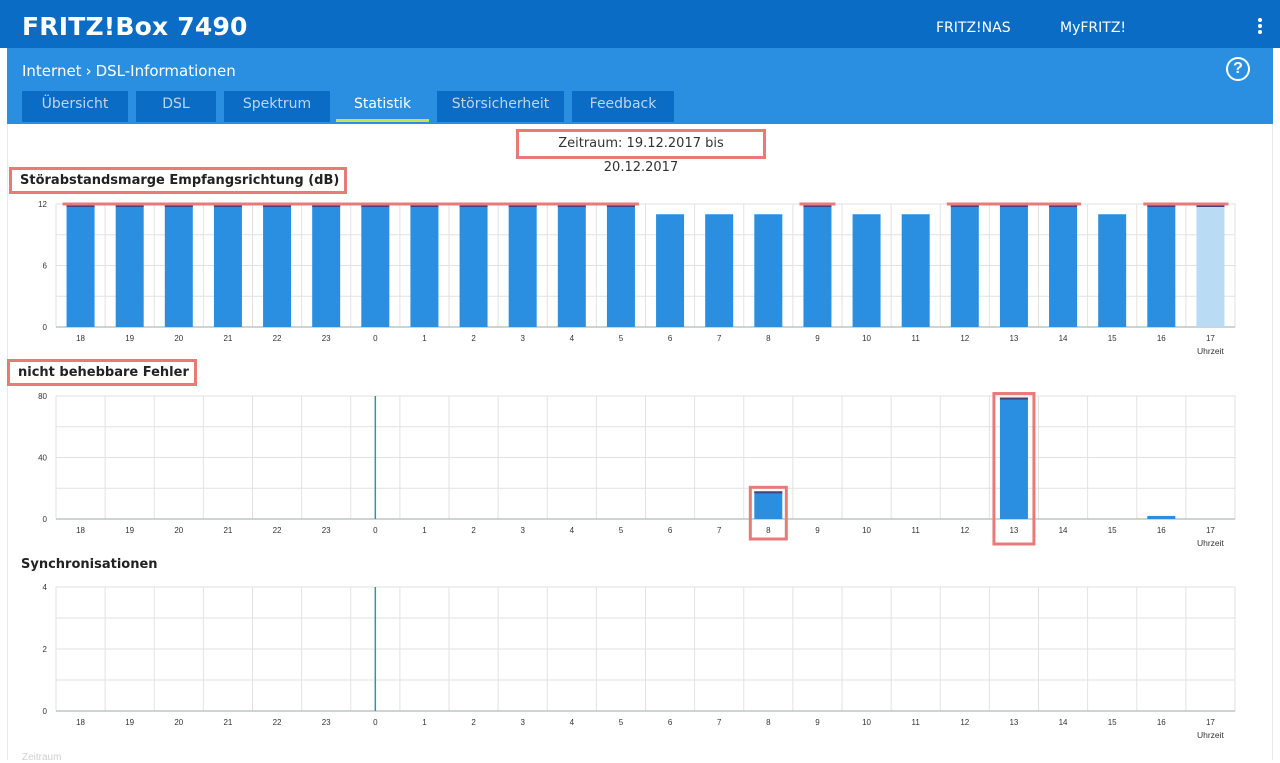 The height and width of the screenshot is (763, 1280). Describe the element at coordinates (52, 71) in the screenshot. I see `breadcrumb-internet: Internet` at that location.